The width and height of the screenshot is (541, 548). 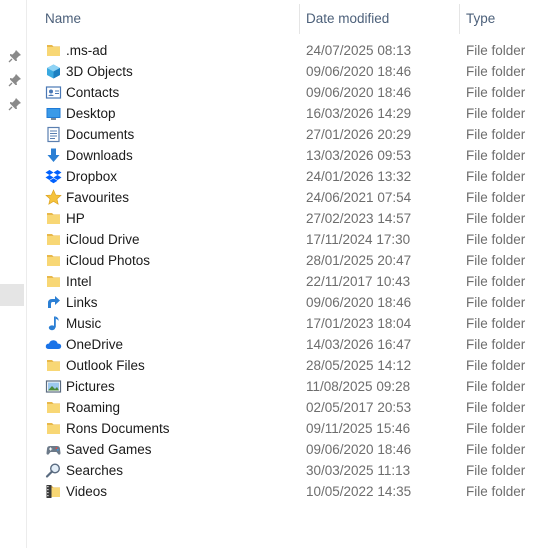 I want to click on file-row: Dropbox 24/01/2026 13:32 File folder, so click(x=289, y=176).